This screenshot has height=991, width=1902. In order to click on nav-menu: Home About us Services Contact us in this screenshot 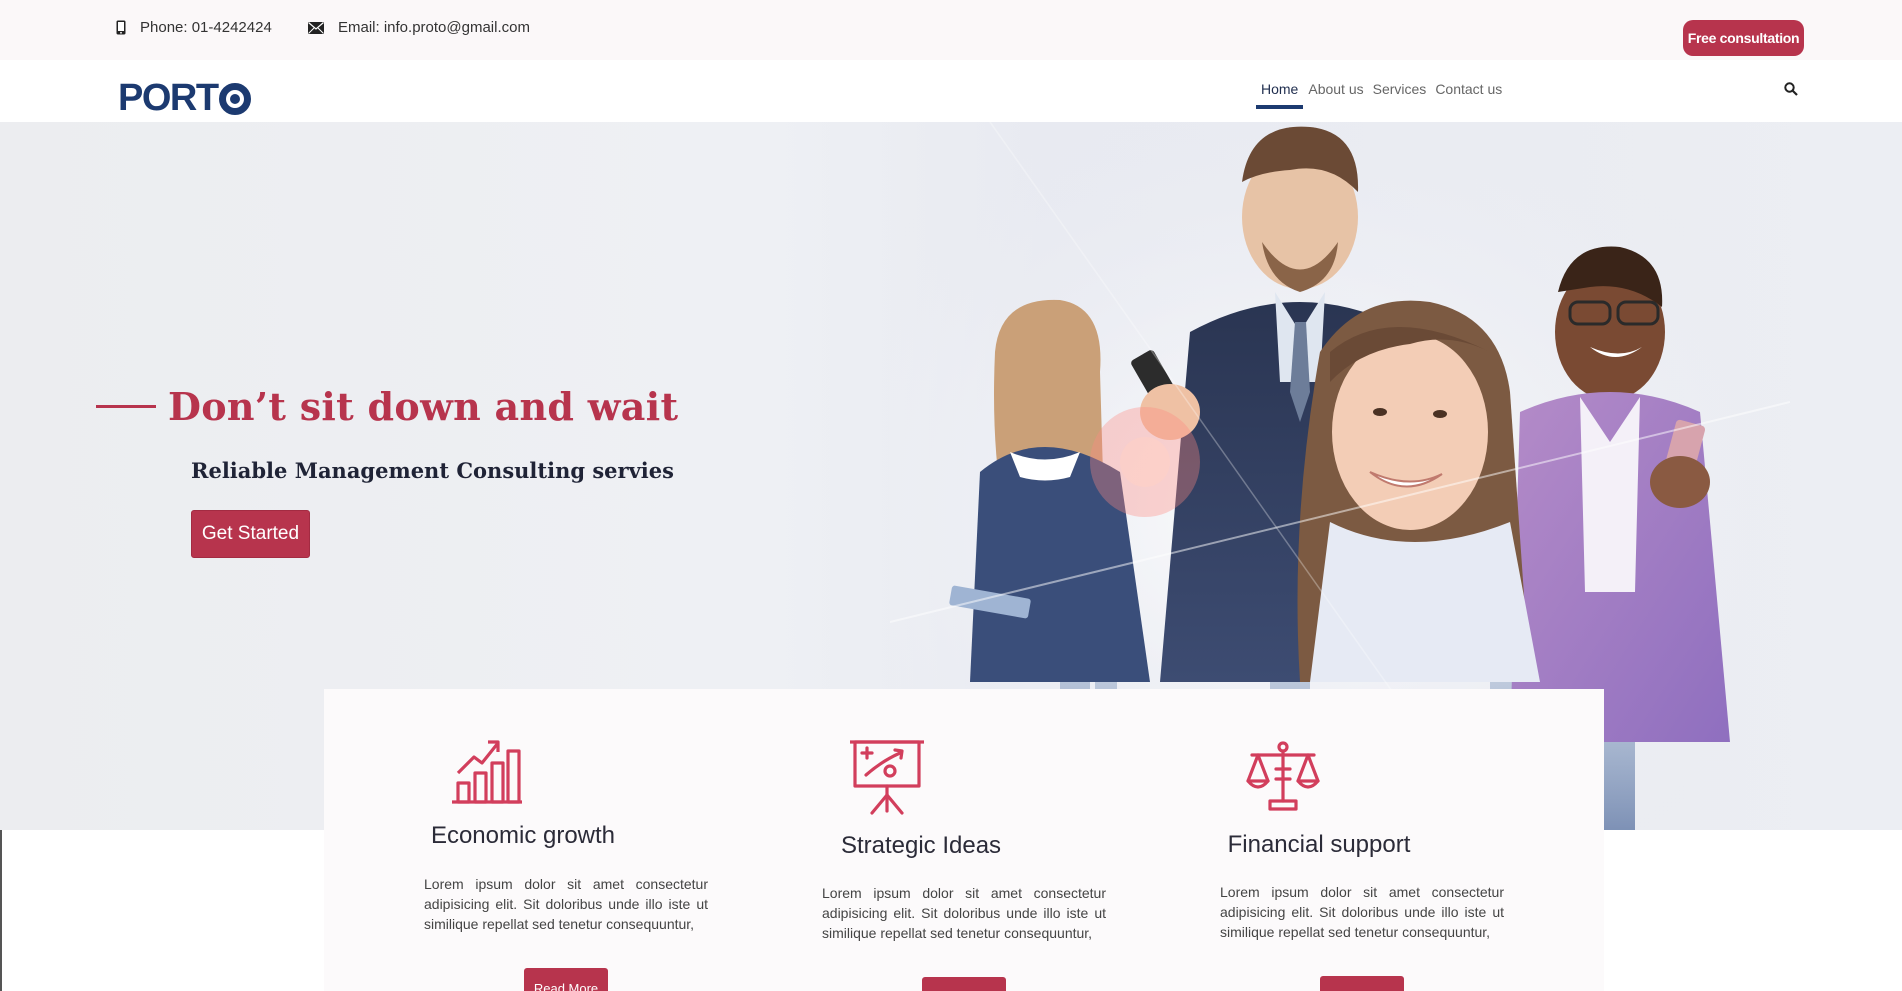, I will do `click(1381, 91)`.